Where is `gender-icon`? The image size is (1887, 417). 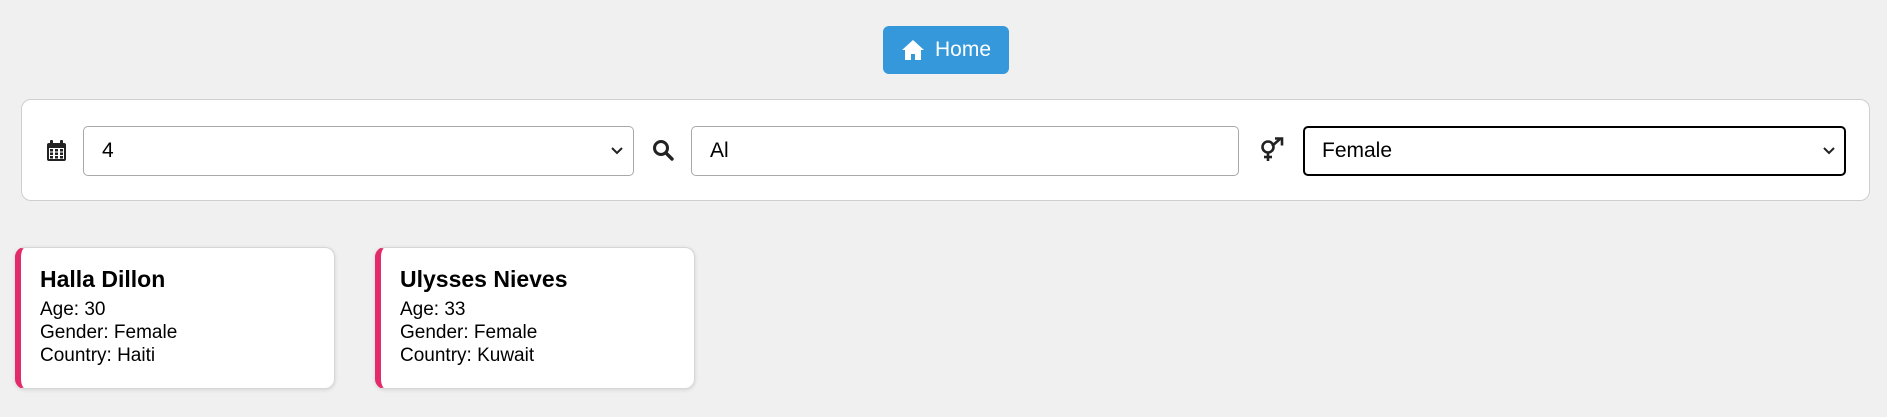
gender-icon is located at coordinates (1271, 150).